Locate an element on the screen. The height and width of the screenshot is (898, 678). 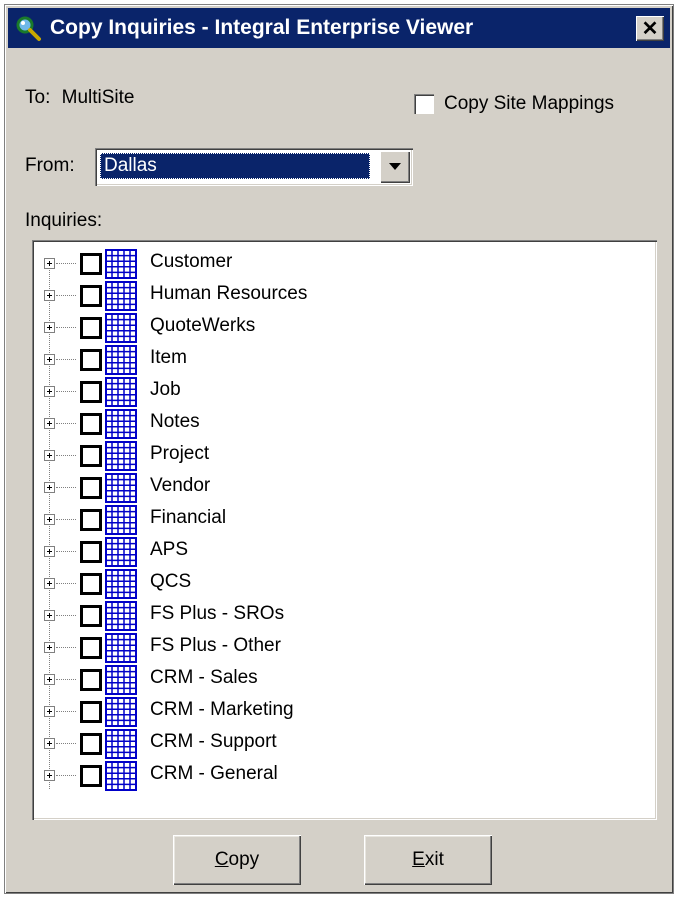
dropdown-button is located at coordinates (395, 167).